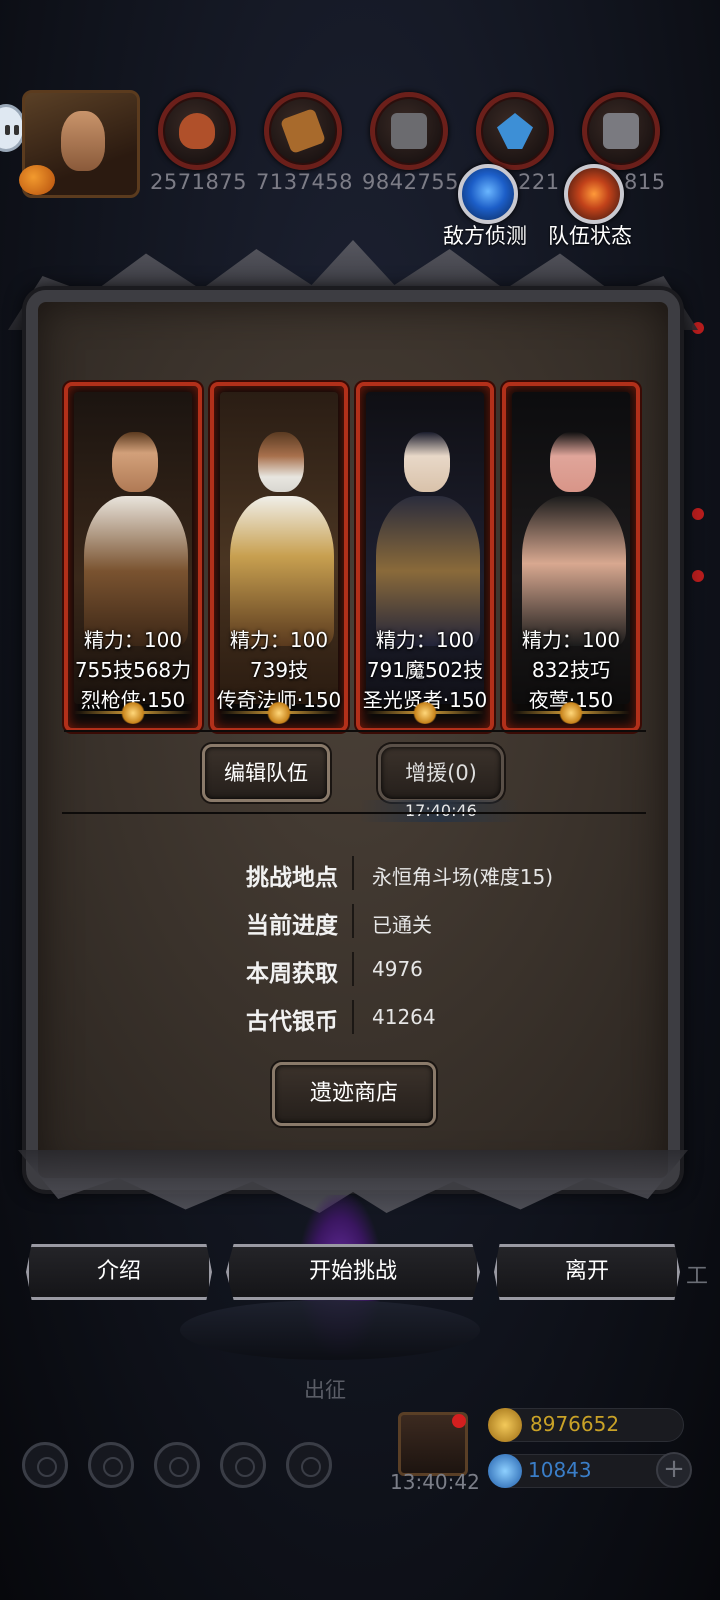 This screenshot has width=720, height=1600. Describe the element at coordinates (425, 670) in the screenshot. I see `hero-power: 791魔502技` at that location.